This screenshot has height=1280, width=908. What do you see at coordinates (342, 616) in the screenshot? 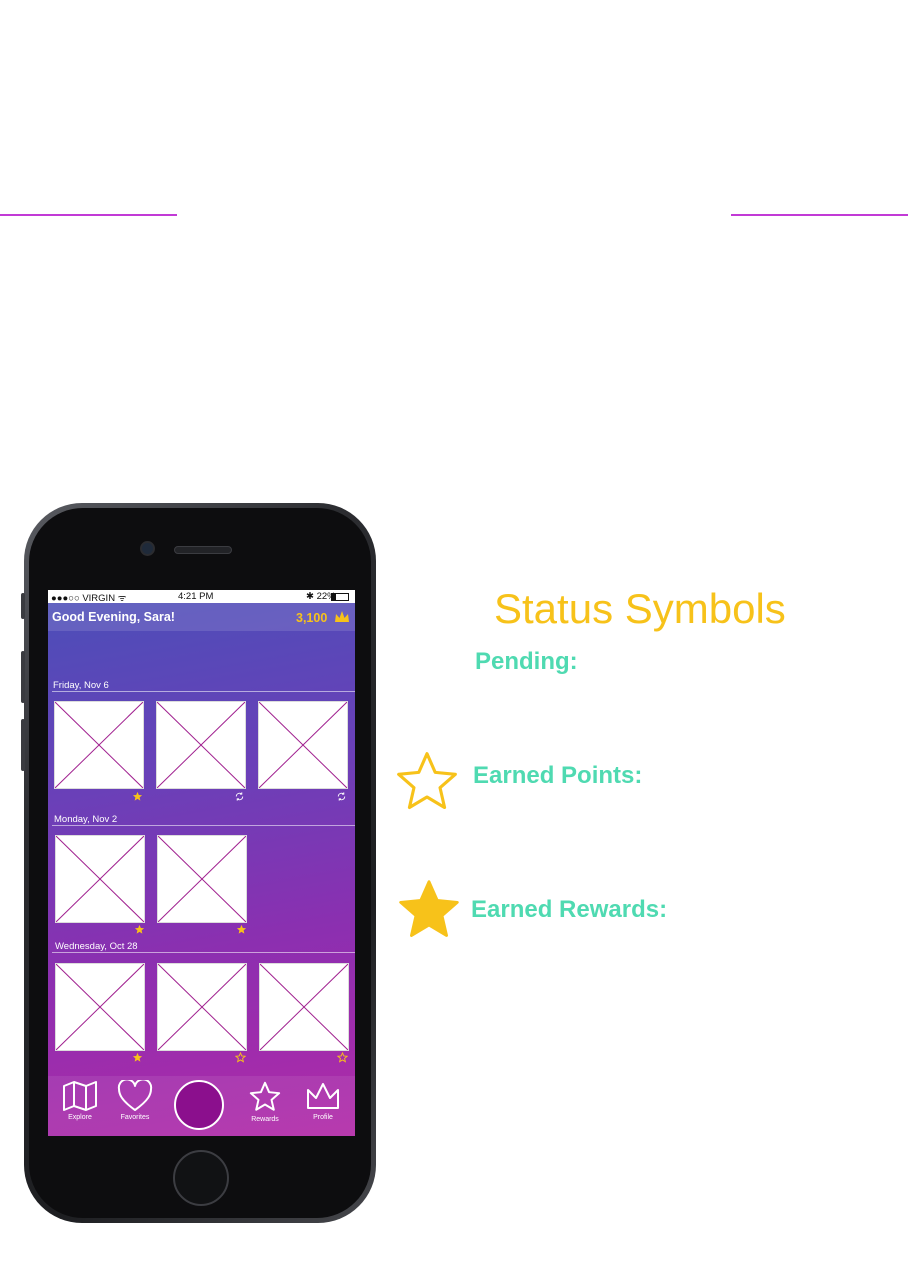
I see `points-crown-icon` at bounding box center [342, 616].